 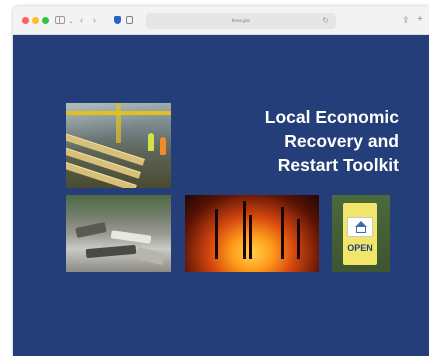 I want to click on new-tab-plus-icon: +, so click(x=420, y=20).